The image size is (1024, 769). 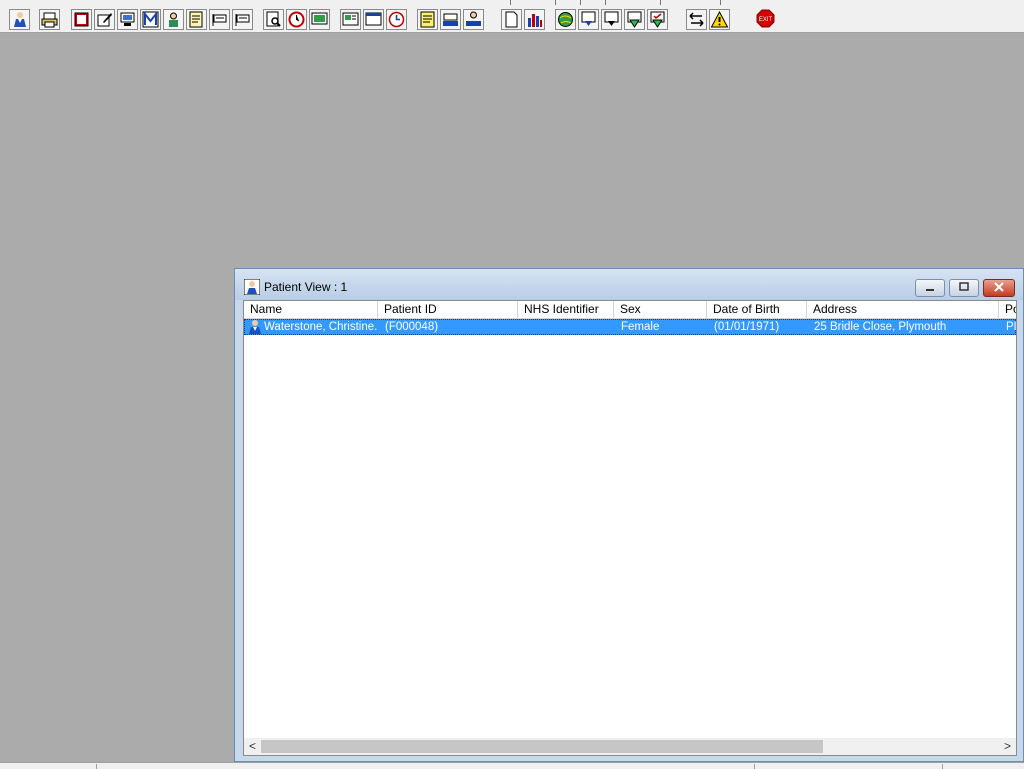 What do you see at coordinates (255, 327) in the screenshot?
I see `patient-row-icon` at bounding box center [255, 327].